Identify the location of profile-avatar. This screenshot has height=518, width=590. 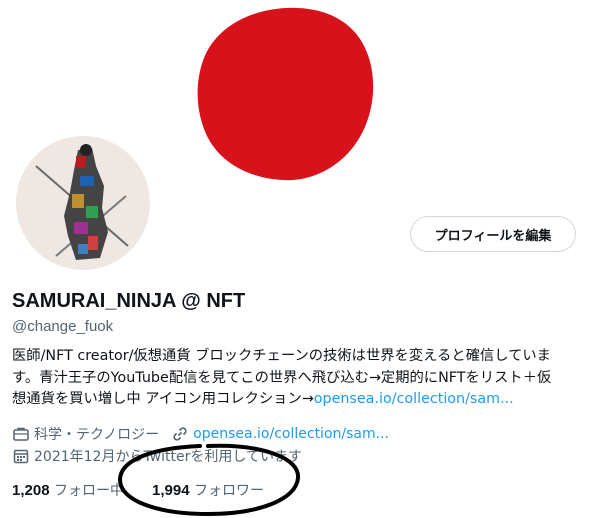
(83, 203).